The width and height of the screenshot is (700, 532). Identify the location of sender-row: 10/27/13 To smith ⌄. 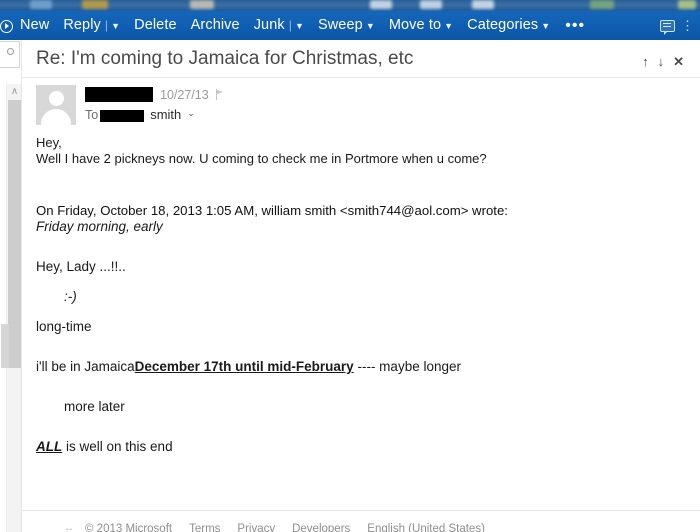
(361, 101).